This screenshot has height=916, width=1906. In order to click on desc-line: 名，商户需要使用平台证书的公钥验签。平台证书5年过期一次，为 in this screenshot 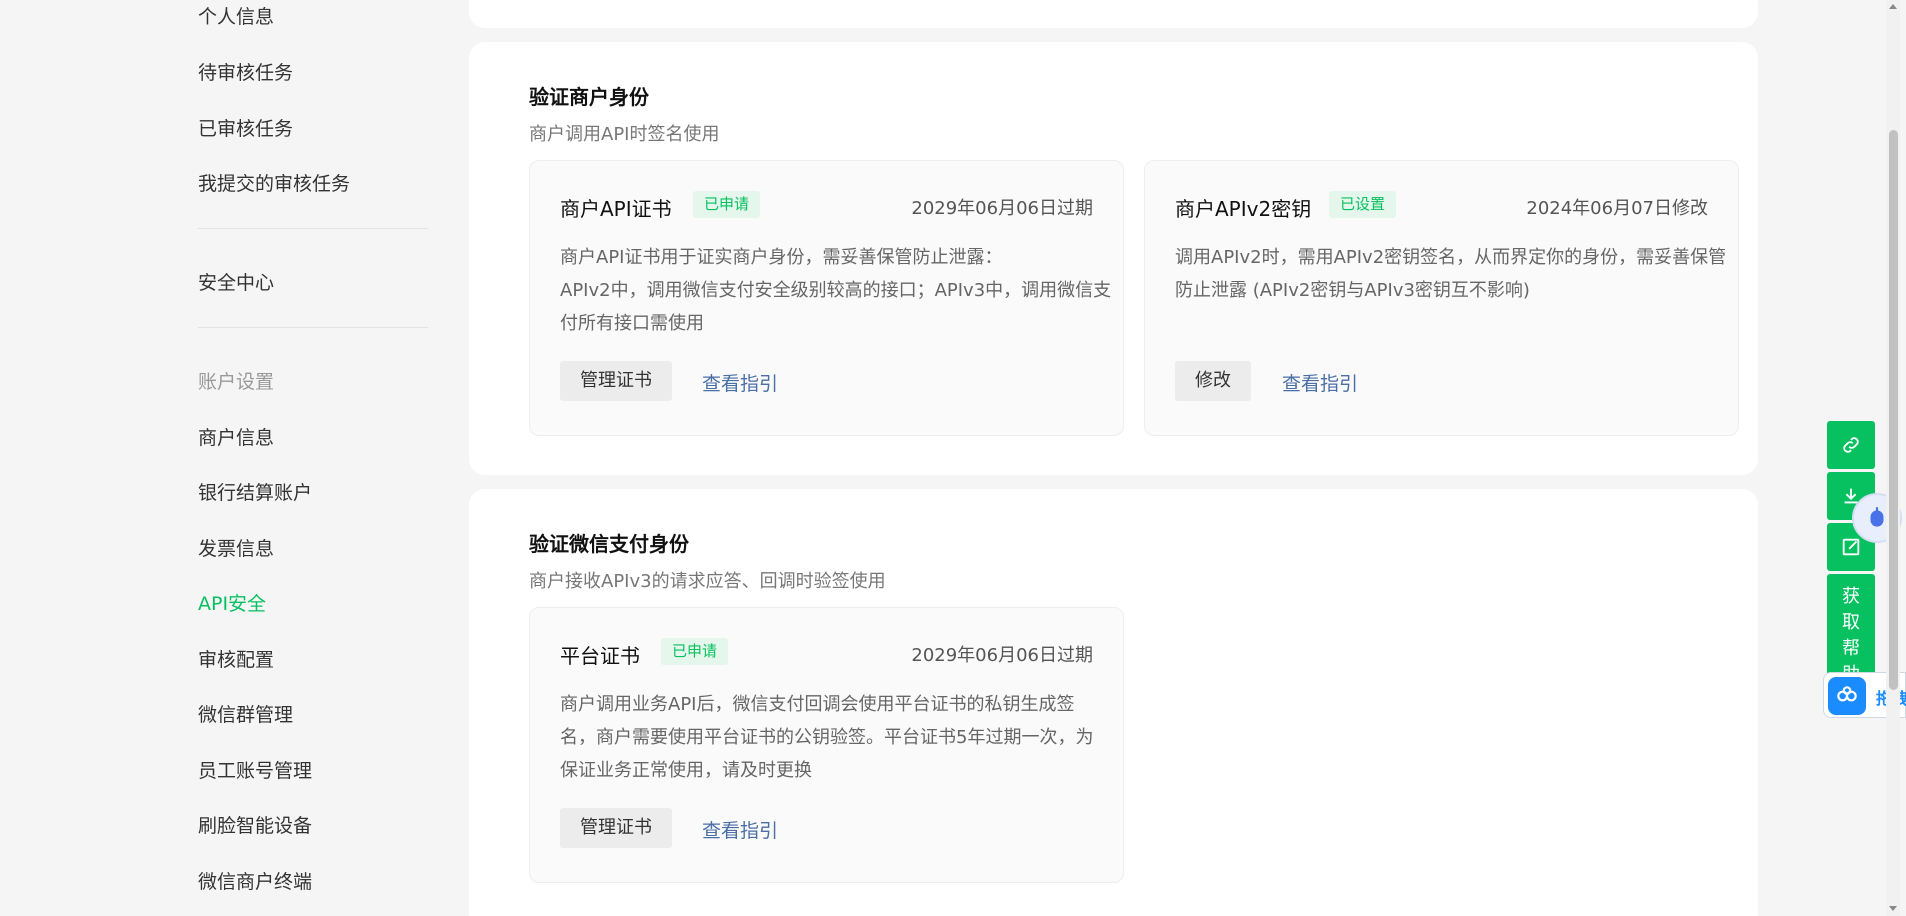, I will do `click(827, 737)`.